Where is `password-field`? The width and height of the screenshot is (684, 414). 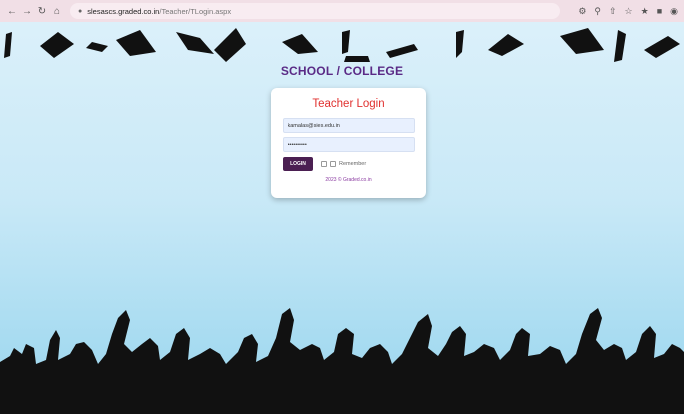 password-field is located at coordinates (348, 144).